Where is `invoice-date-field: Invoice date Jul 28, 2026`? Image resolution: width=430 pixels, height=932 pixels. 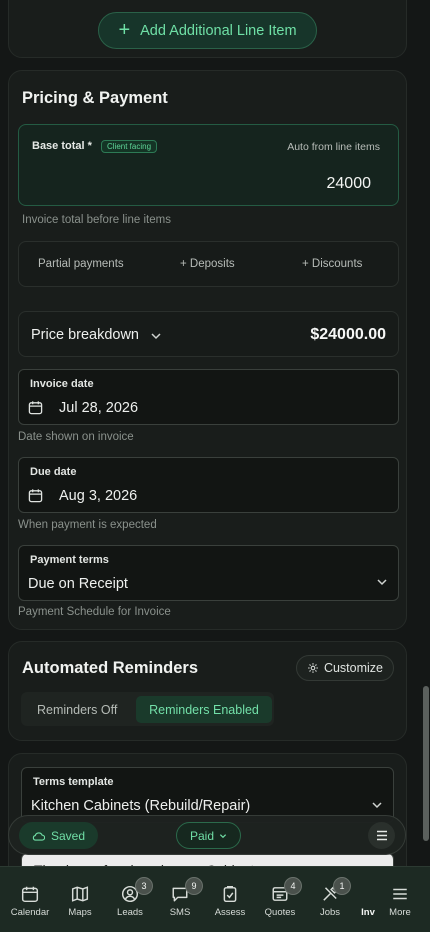
invoice-date-field: Invoice date Jul 28, 2026 is located at coordinates (208, 397).